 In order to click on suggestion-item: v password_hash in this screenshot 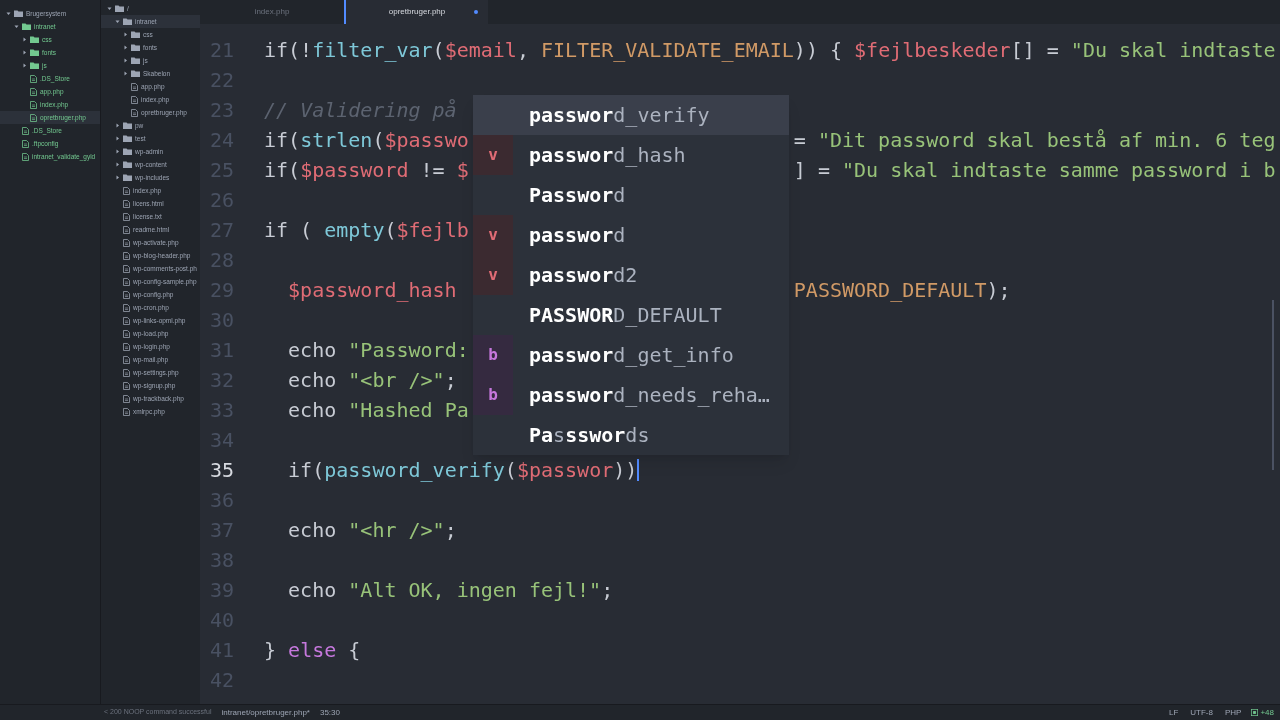, I will do `click(631, 155)`.